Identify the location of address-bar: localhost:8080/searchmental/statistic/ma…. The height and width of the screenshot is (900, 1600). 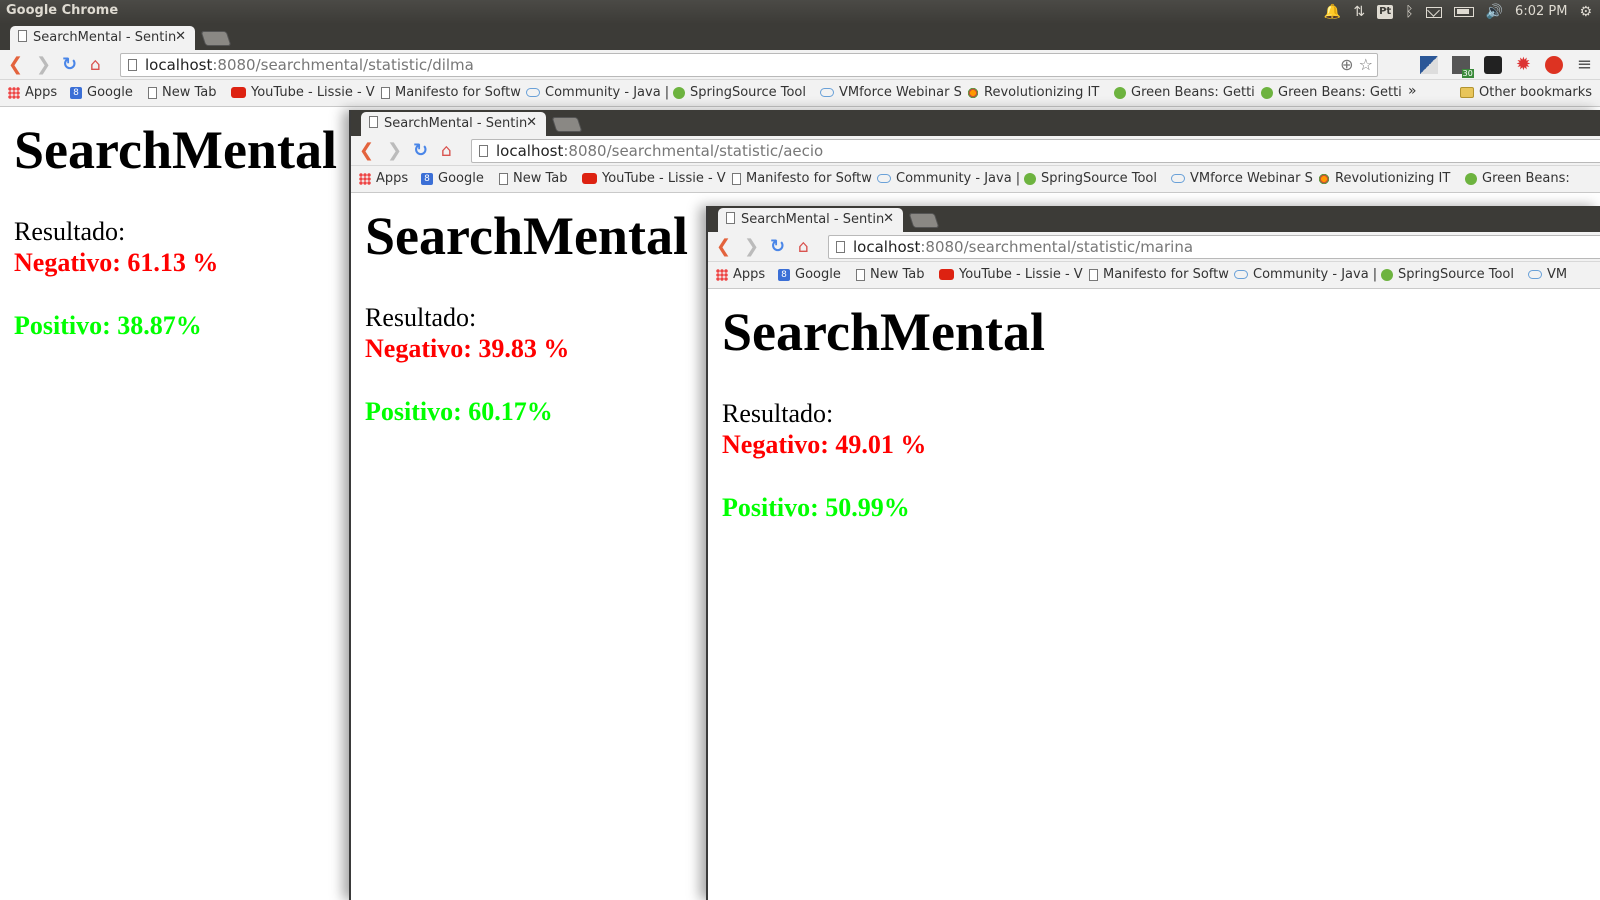
(1214, 247).